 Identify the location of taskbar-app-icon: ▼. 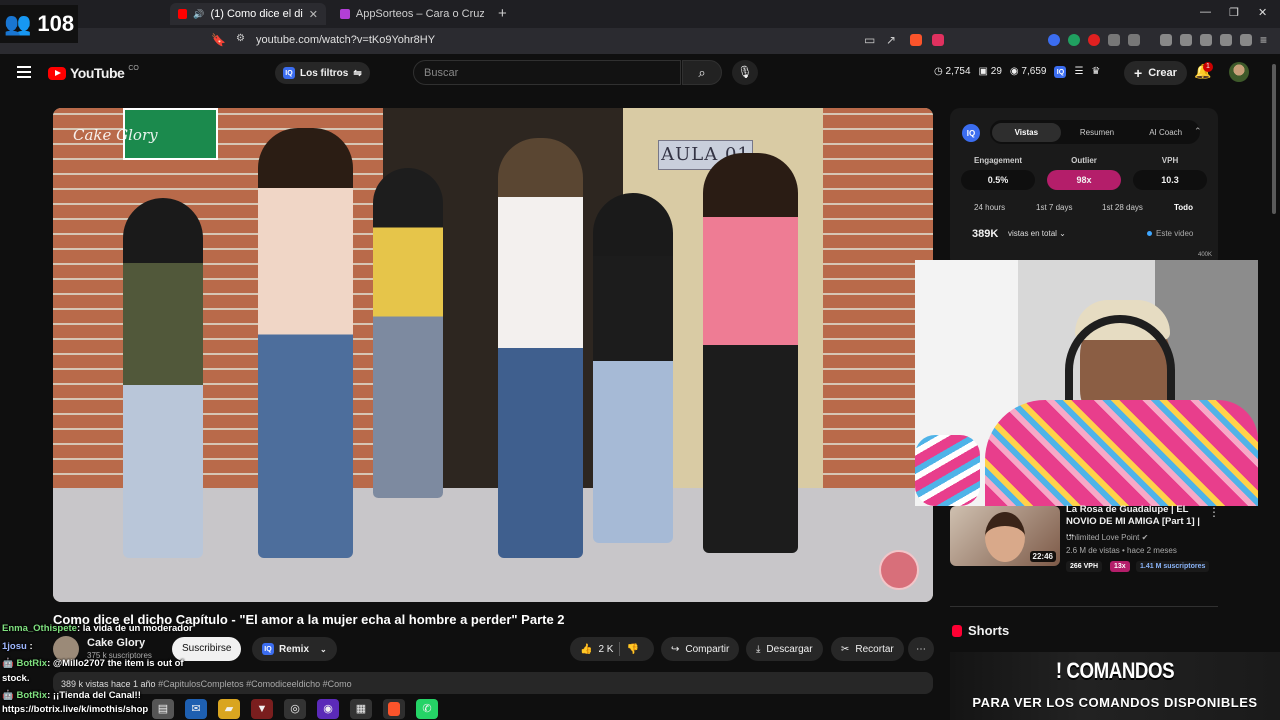
(262, 708).